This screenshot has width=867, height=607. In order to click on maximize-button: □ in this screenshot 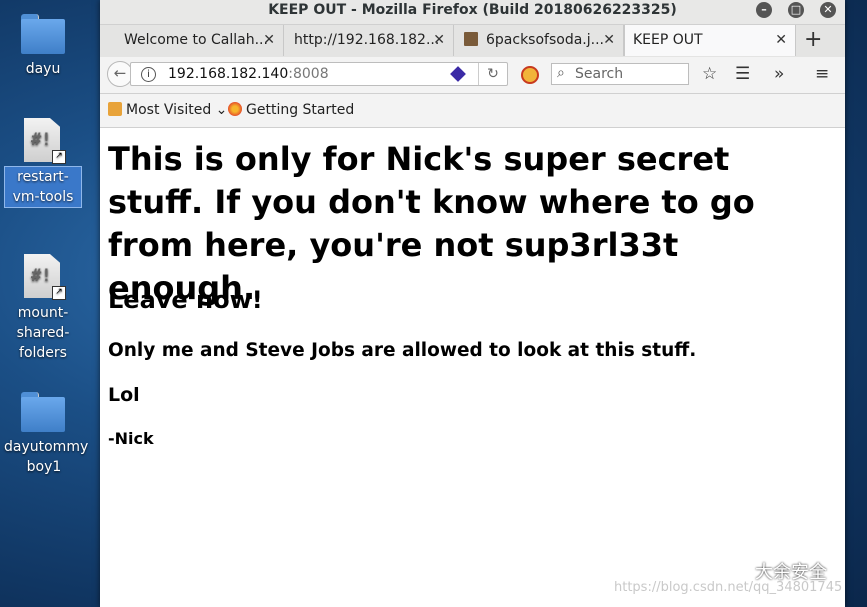, I will do `click(796, 10)`.